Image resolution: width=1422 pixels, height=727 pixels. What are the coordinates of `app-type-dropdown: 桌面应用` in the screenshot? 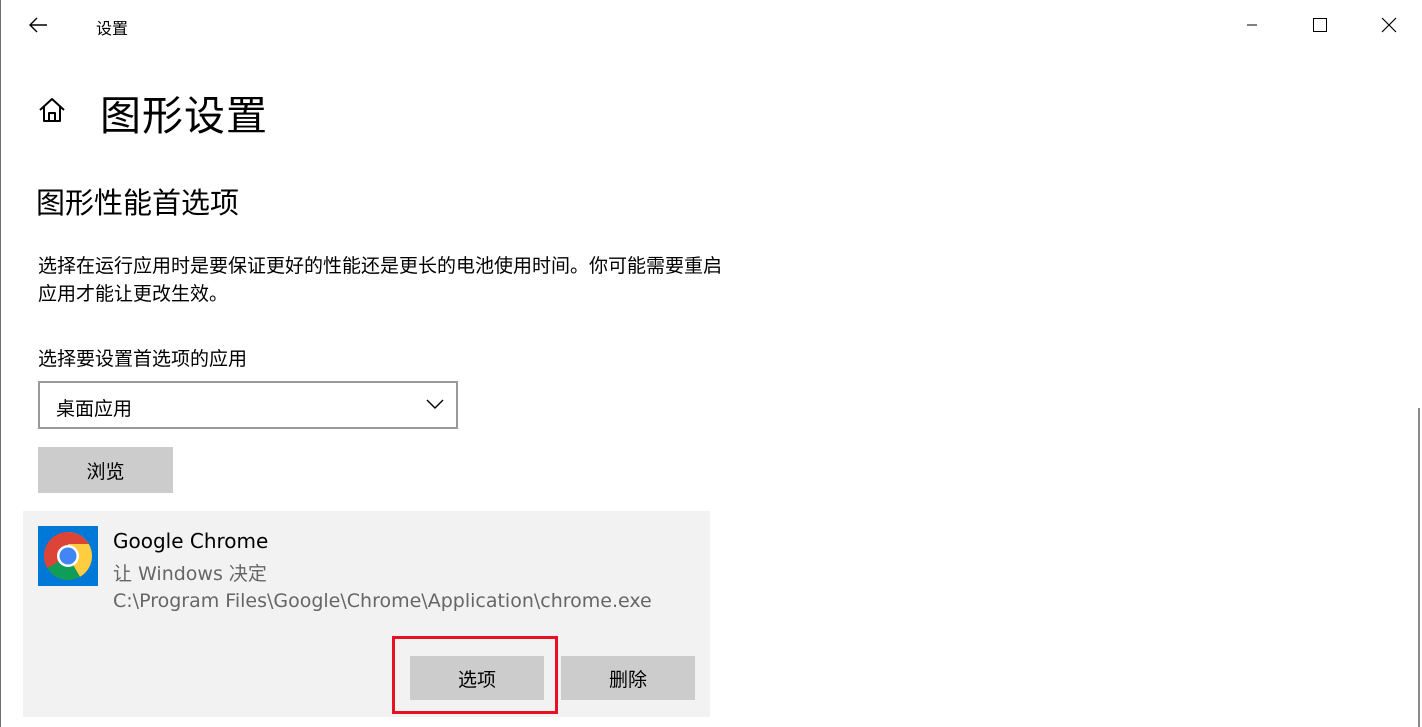 It's located at (248, 405).